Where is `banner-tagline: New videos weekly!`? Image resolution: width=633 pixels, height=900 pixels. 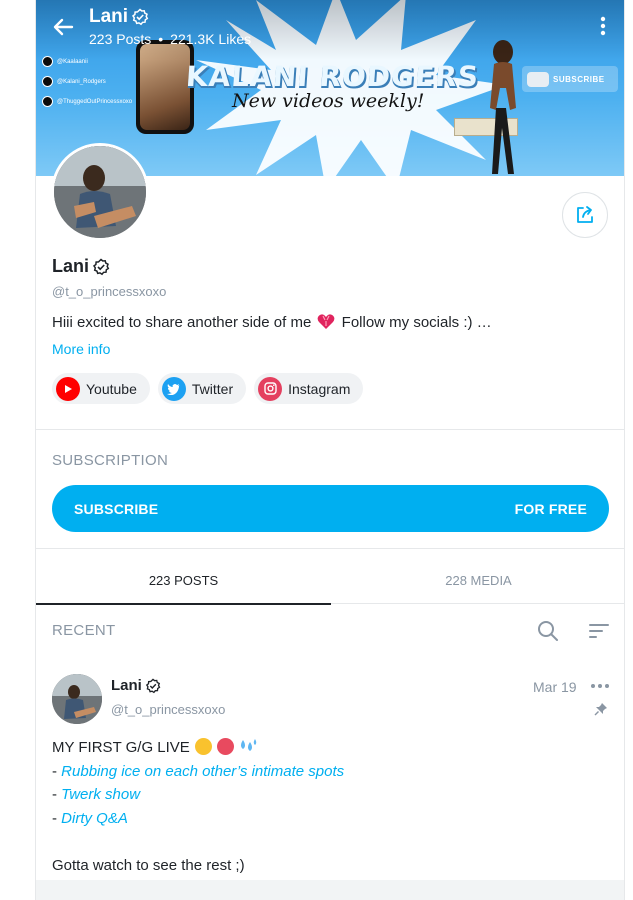 banner-tagline: New videos weekly! is located at coordinates (328, 101).